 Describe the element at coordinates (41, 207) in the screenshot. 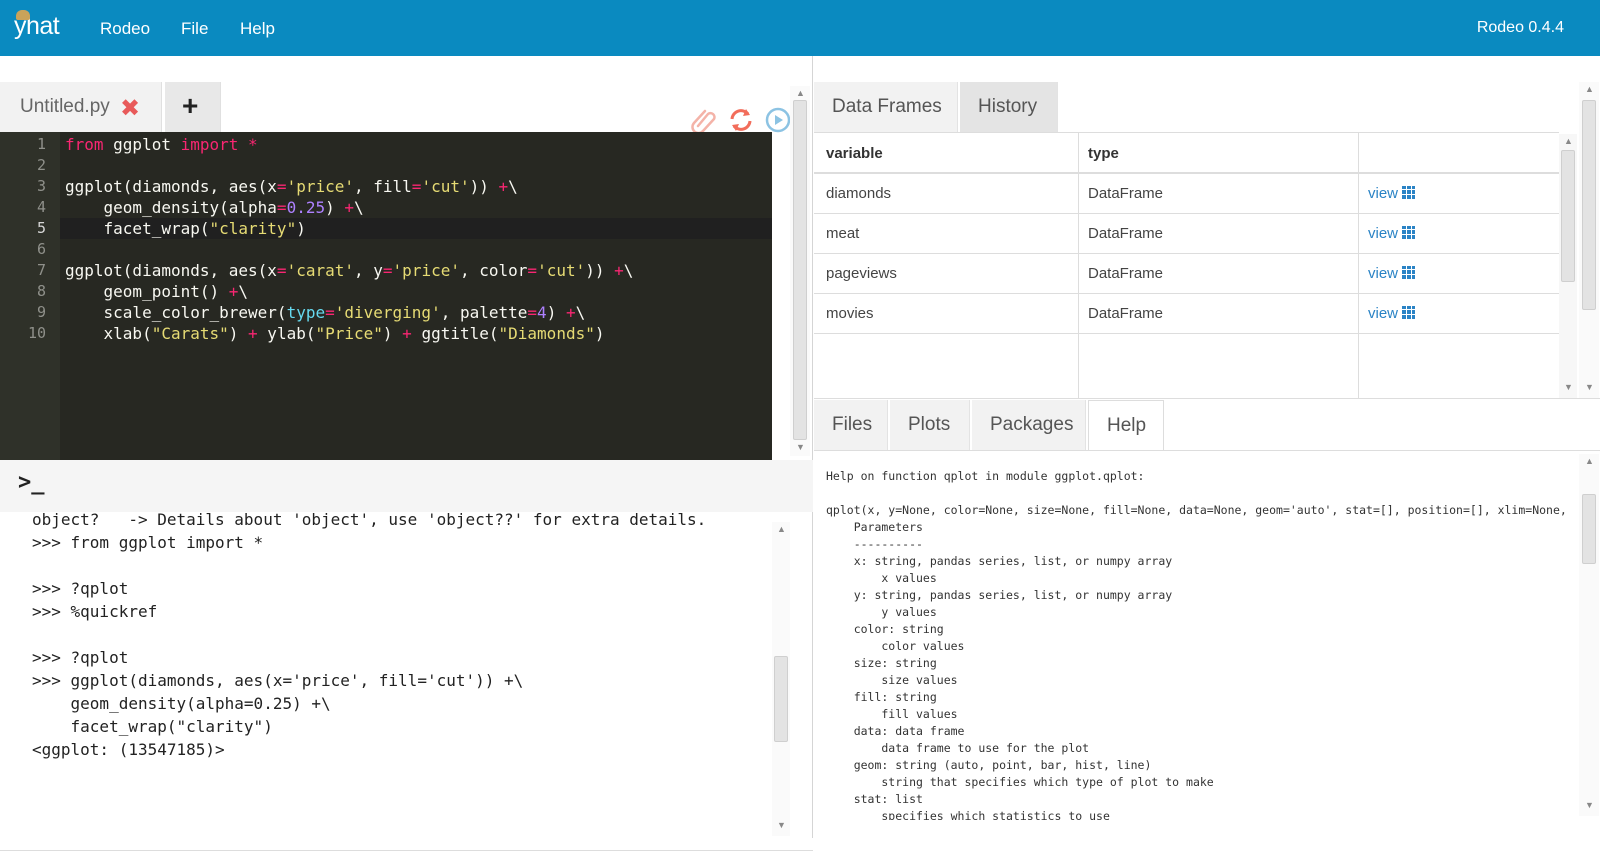

I see `line-number: 4` at that location.